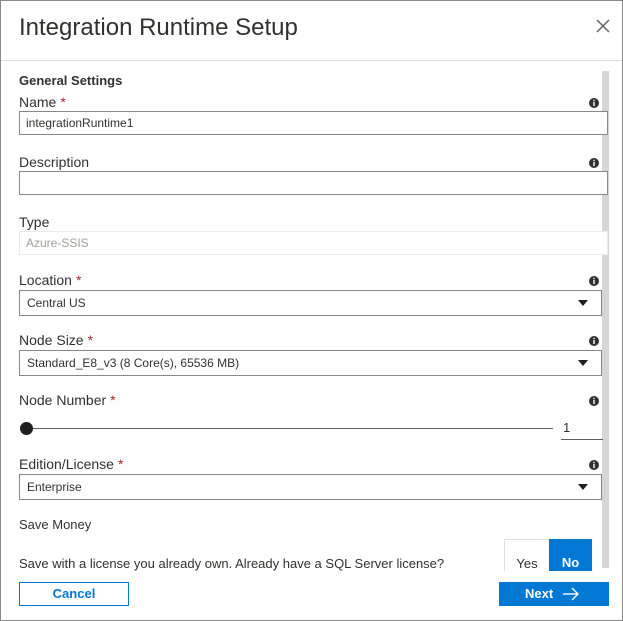 Image resolution: width=623 pixels, height=621 pixels. I want to click on node-number-slider-thumb, so click(26, 428).